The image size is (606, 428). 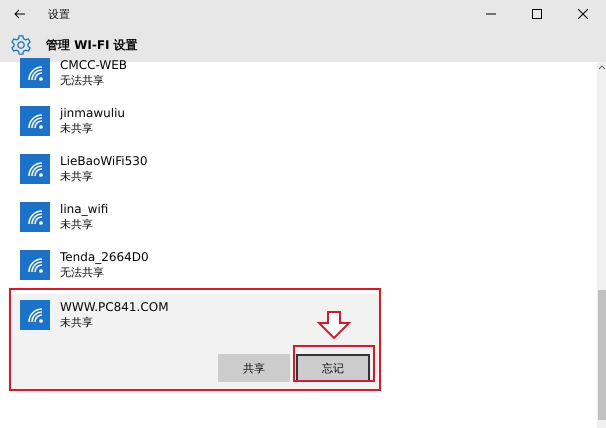 I want to click on network-item: Tenda_2664D0 无法共享, so click(x=195, y=265).